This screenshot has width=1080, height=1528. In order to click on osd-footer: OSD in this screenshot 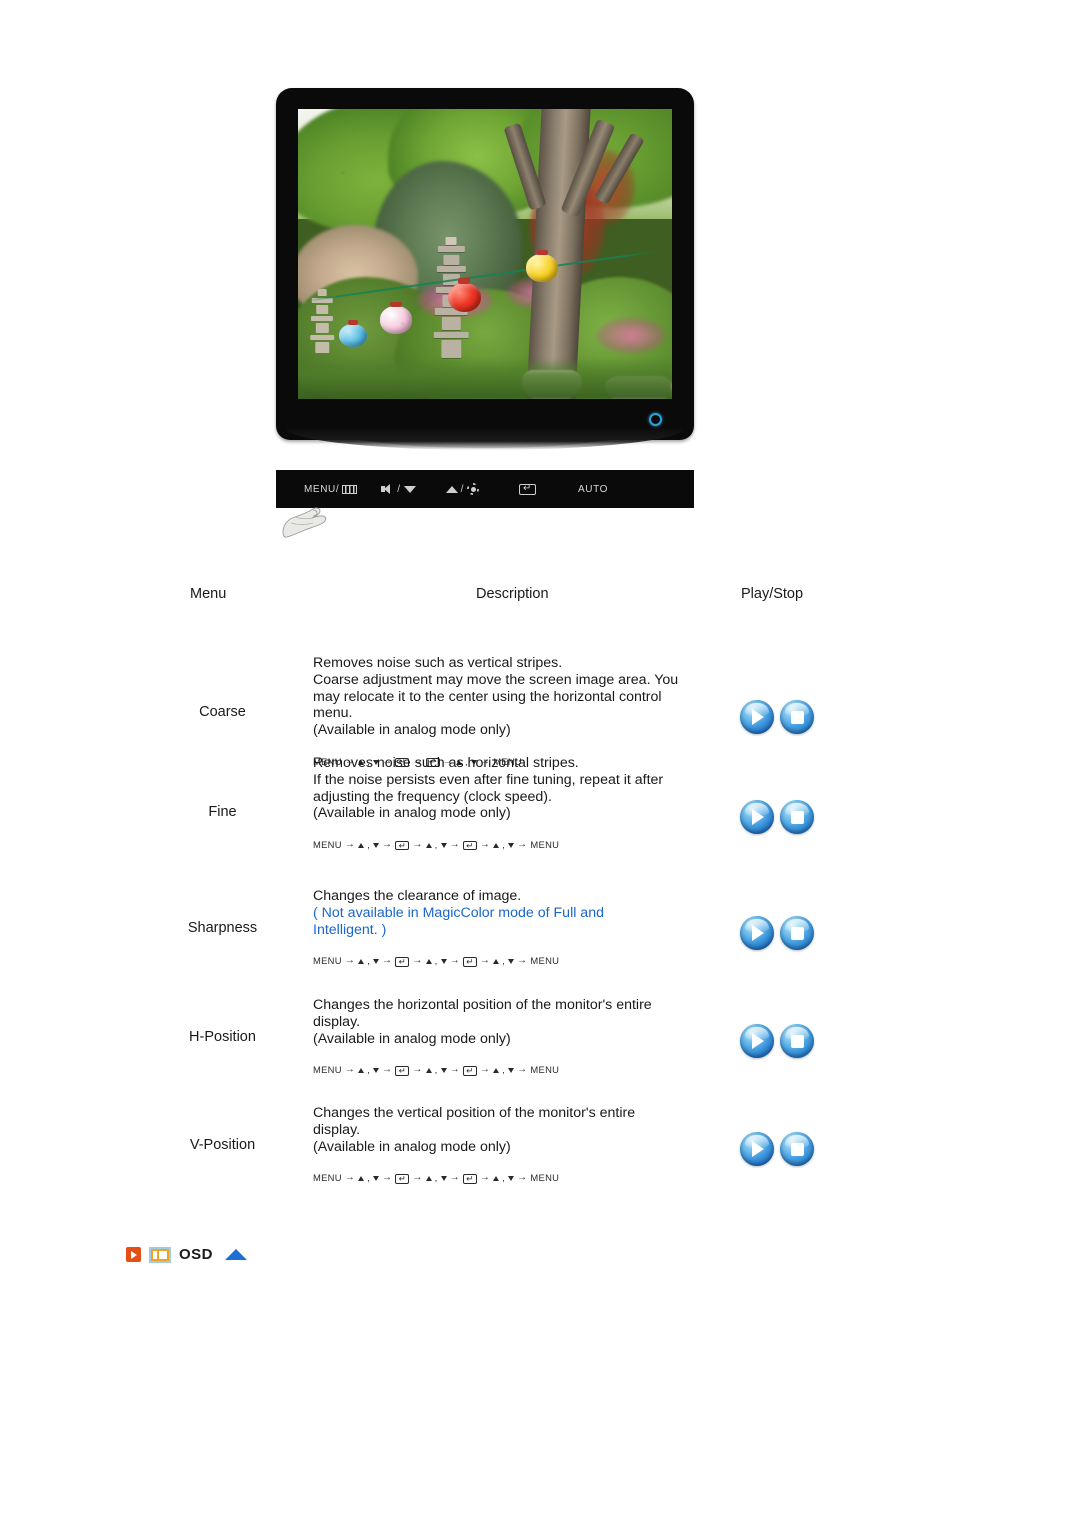, I will do `click(187, 1254)`.